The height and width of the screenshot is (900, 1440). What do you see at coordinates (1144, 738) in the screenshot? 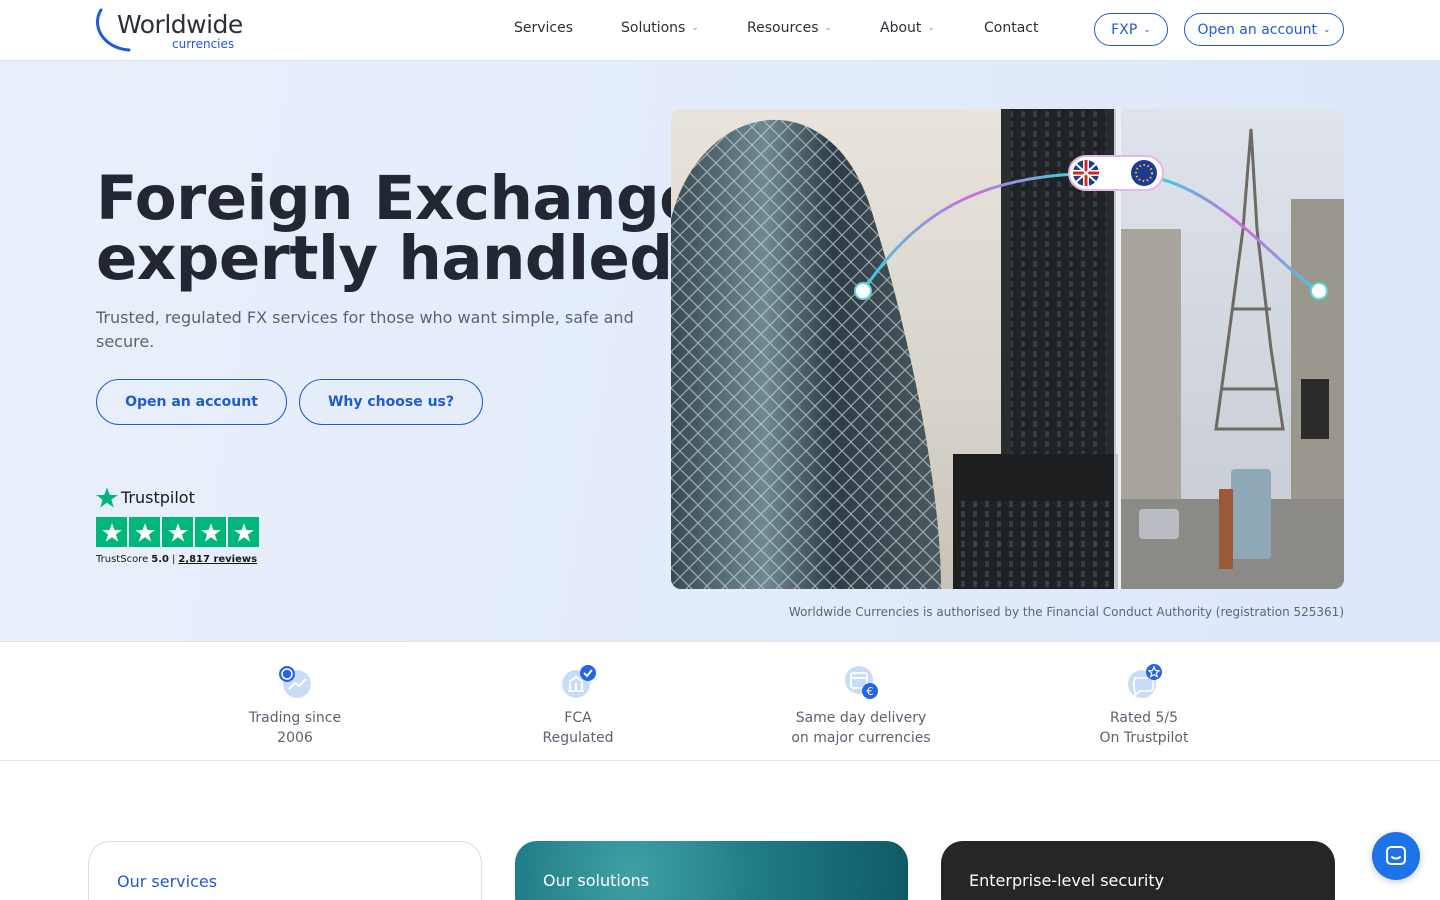
I see `feature-line-2: On Trustpilot` at bounding box center [1144, 738].